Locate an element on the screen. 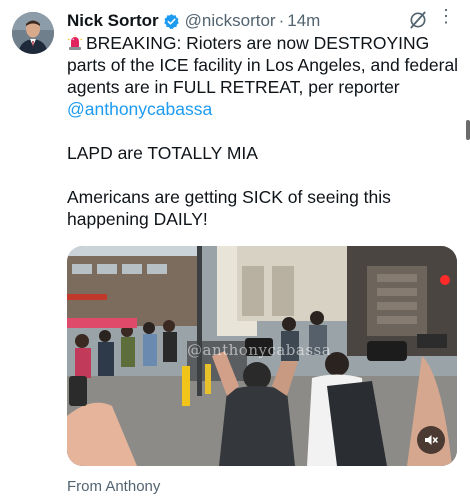 This screenshot has width=470, height=500. author-handle: @nicksortor is located at coordinates (230, 21).